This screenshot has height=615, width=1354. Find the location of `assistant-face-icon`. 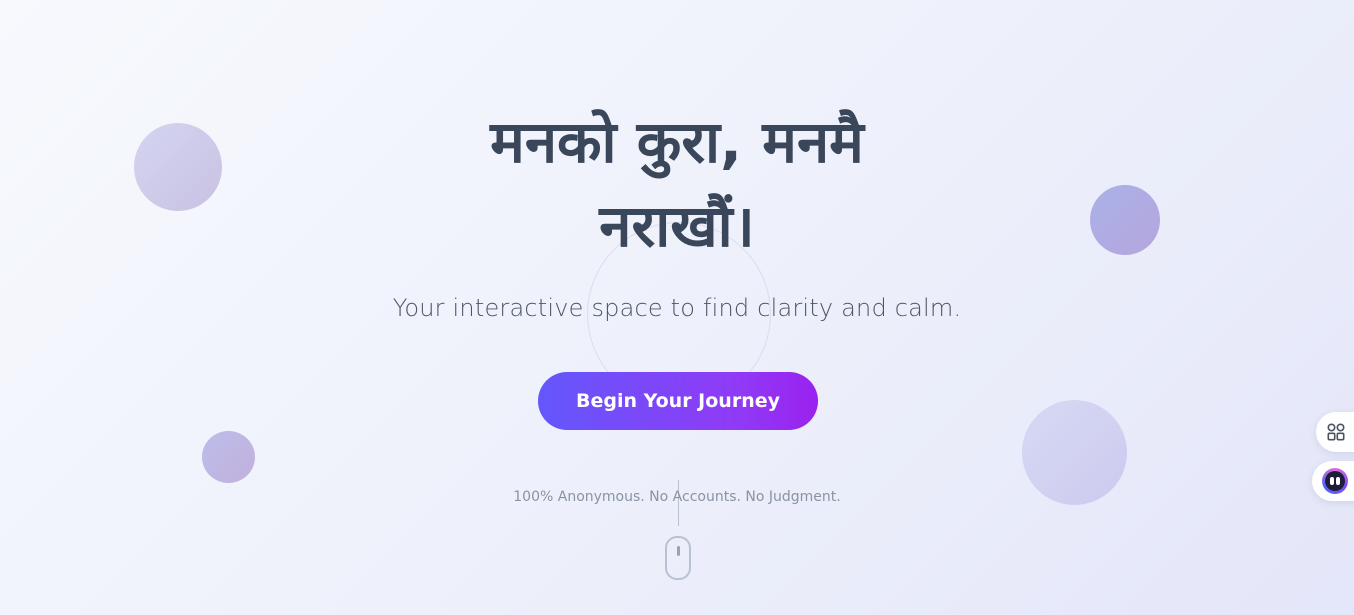

assistant-face-icon is located at coordinates (1335, 481).